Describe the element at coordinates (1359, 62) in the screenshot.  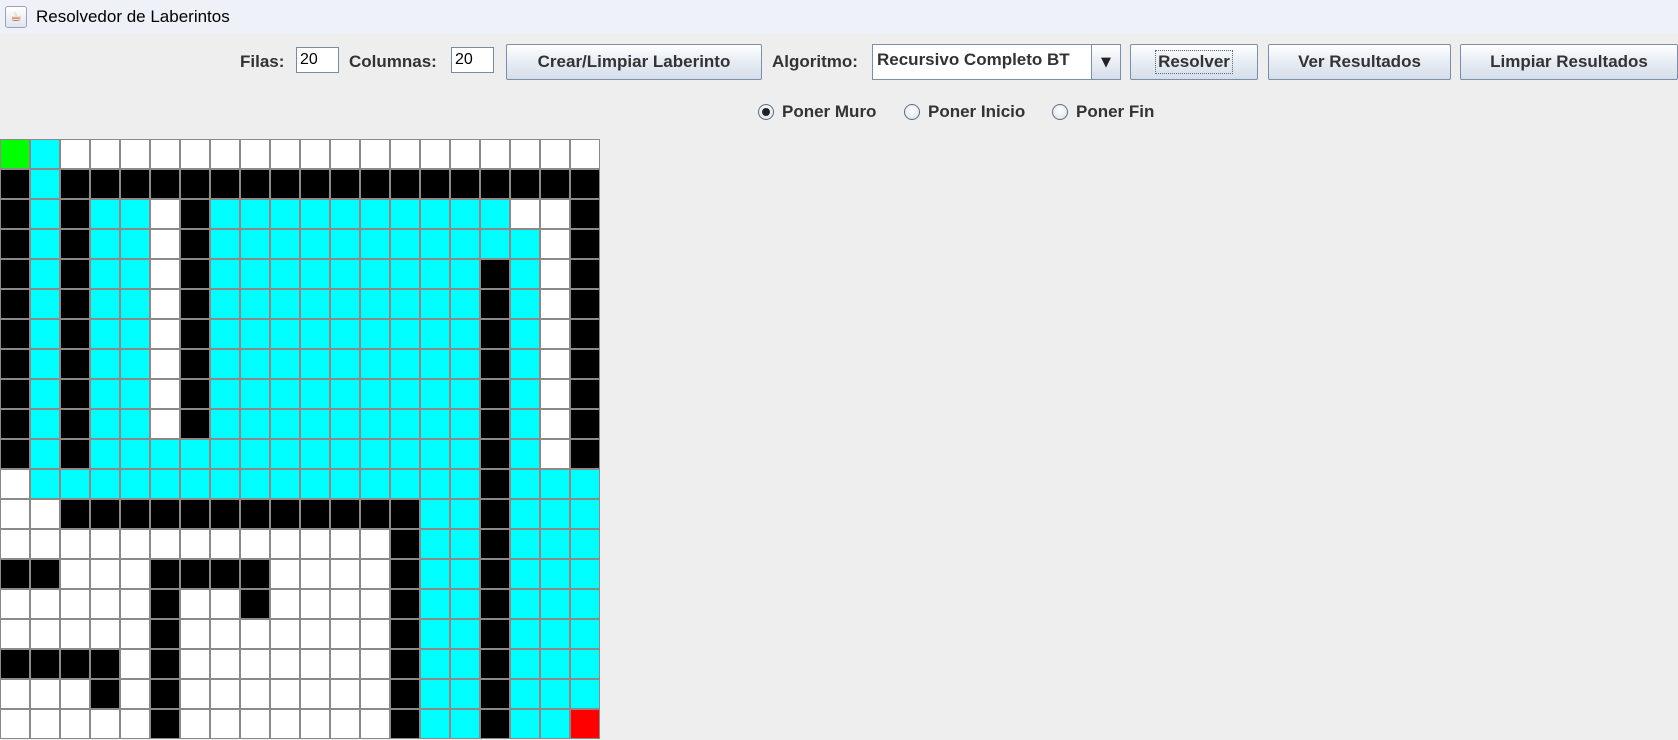
I see `view-results-button: Ver Resultados` at that location.